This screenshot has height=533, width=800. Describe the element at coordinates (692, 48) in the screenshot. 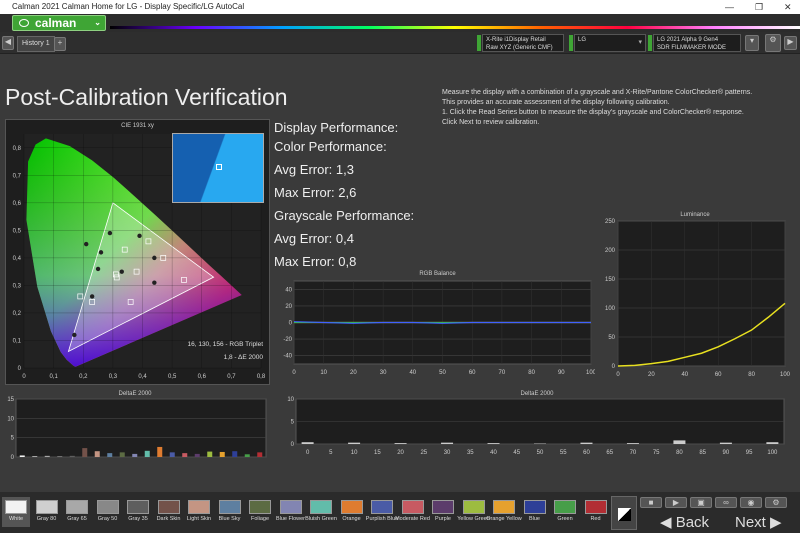

I see `display-line2: SDR FILMMAKER MODE` at that location.